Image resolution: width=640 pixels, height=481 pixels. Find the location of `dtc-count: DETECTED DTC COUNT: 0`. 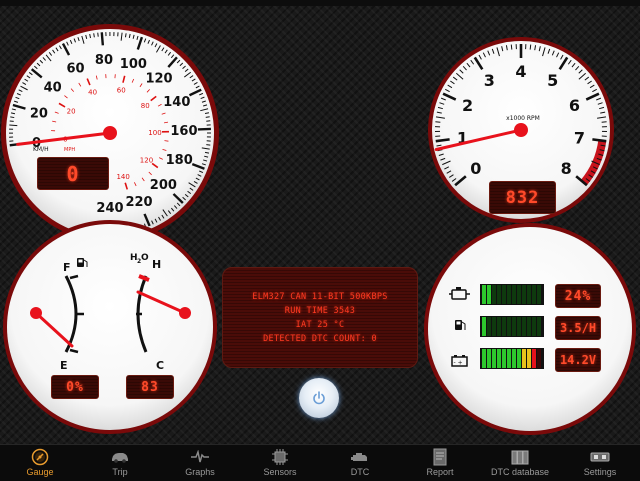

dtc-count: DETECTED DTC COUNT: 0 is located at coordinates (320, 339).